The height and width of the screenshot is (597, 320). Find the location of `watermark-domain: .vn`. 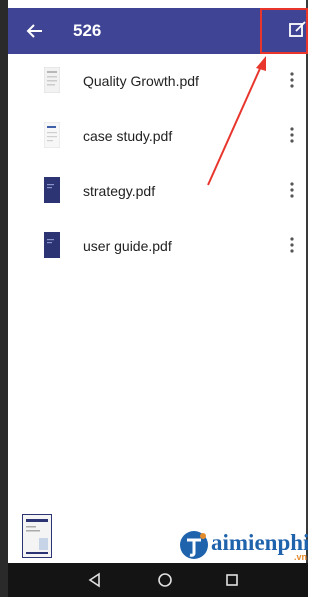

watermark-domain: .vn is located at coordinates (301, 557).